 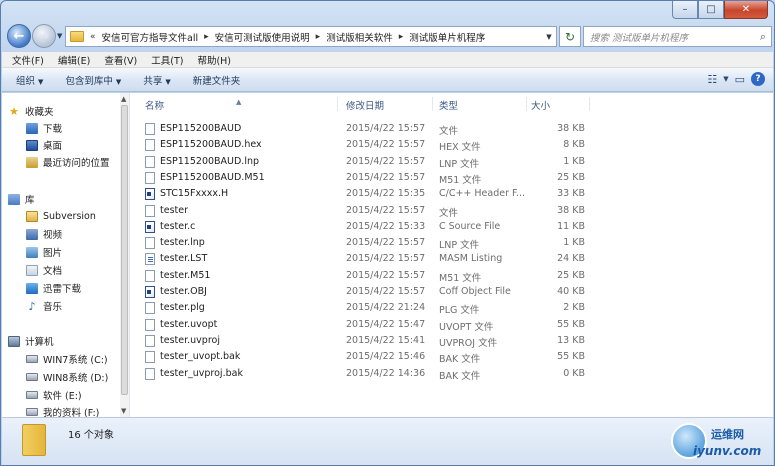 What do you see at coordinates (67, 359) in the screenshot?
I see `nav-drive-c: WIN7系统 (C:)` at bounding box center [67, 359].